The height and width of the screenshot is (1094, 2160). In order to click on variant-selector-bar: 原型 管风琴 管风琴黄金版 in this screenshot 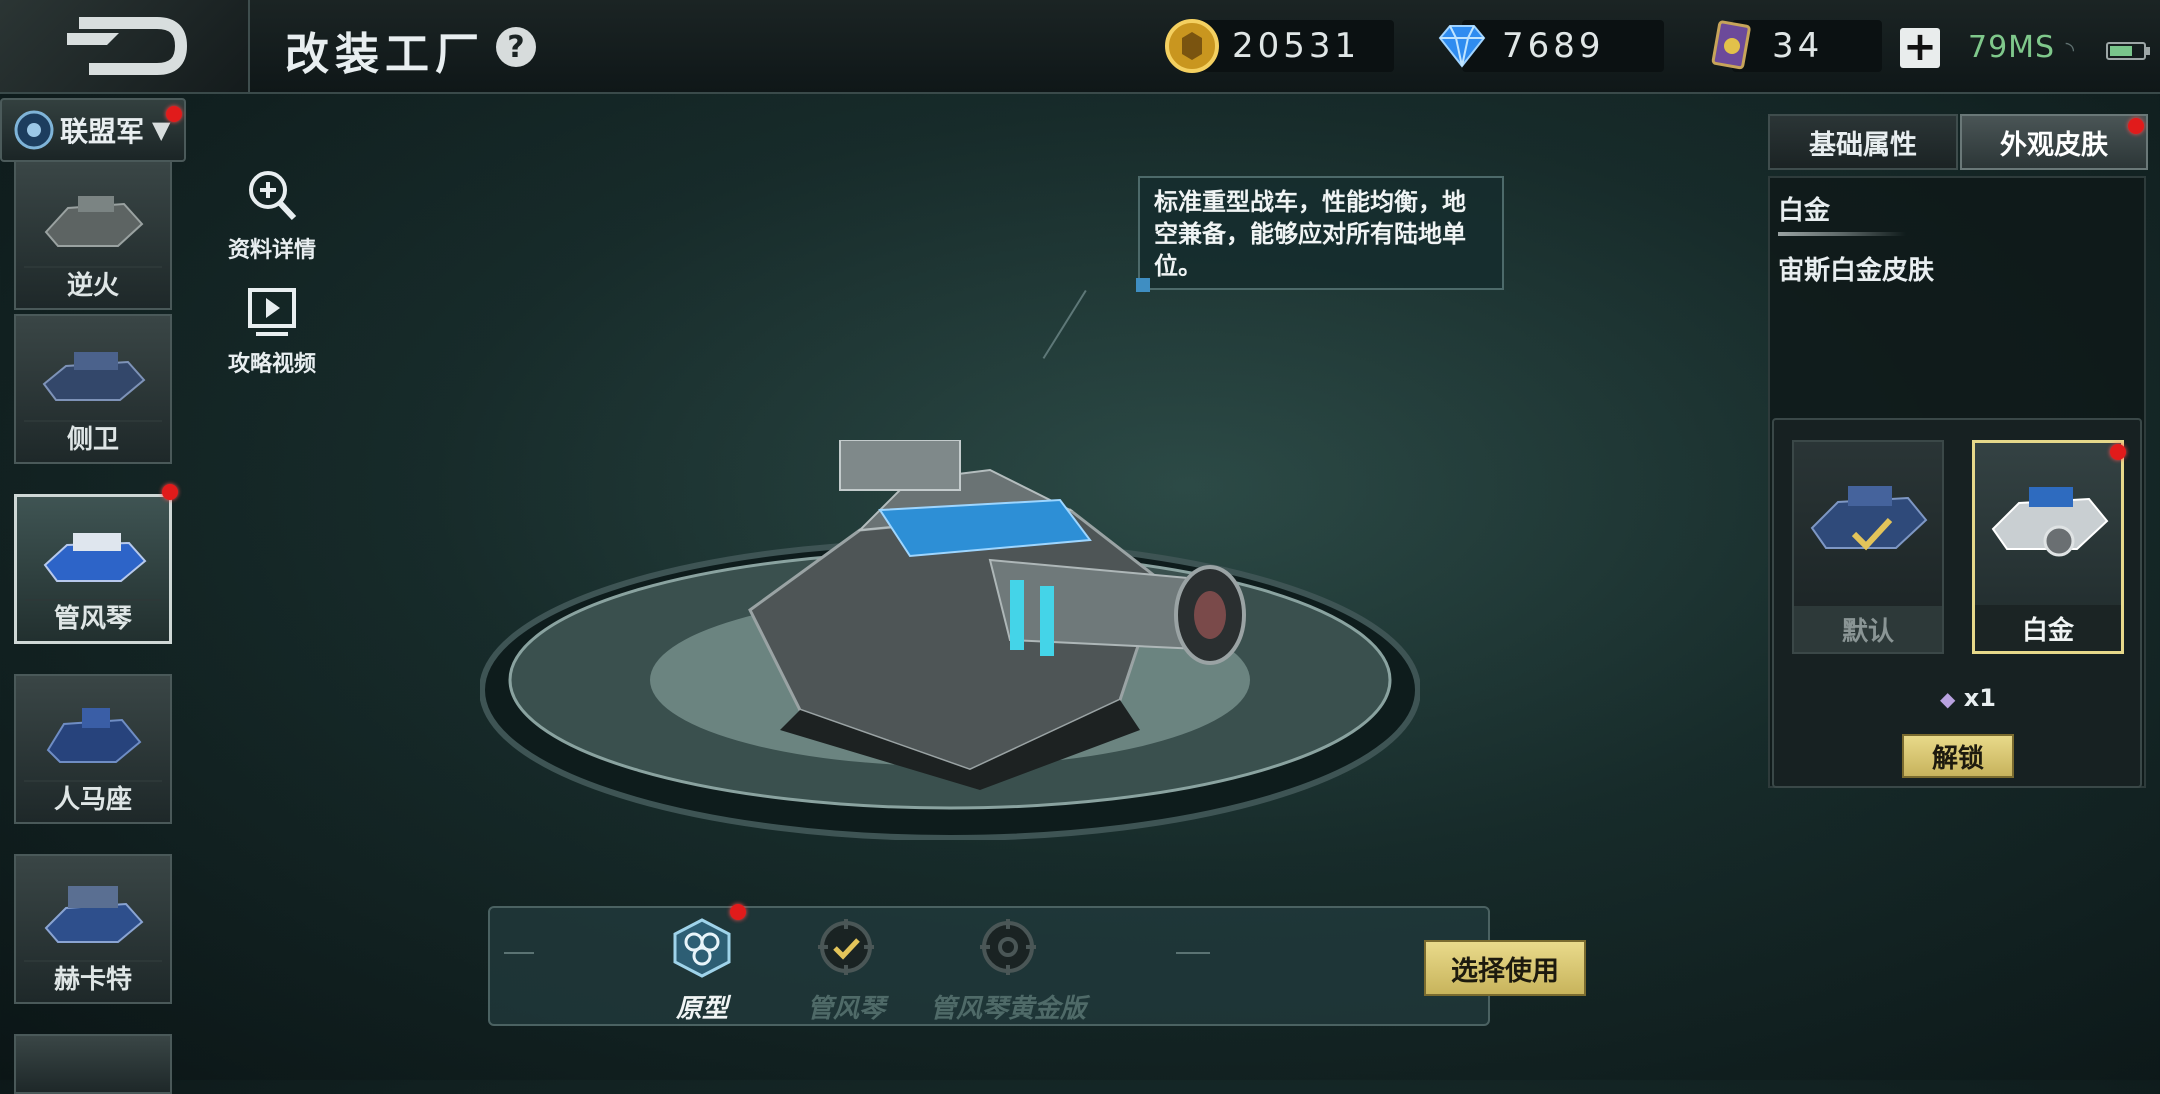, I will do `click(989, 965)`.